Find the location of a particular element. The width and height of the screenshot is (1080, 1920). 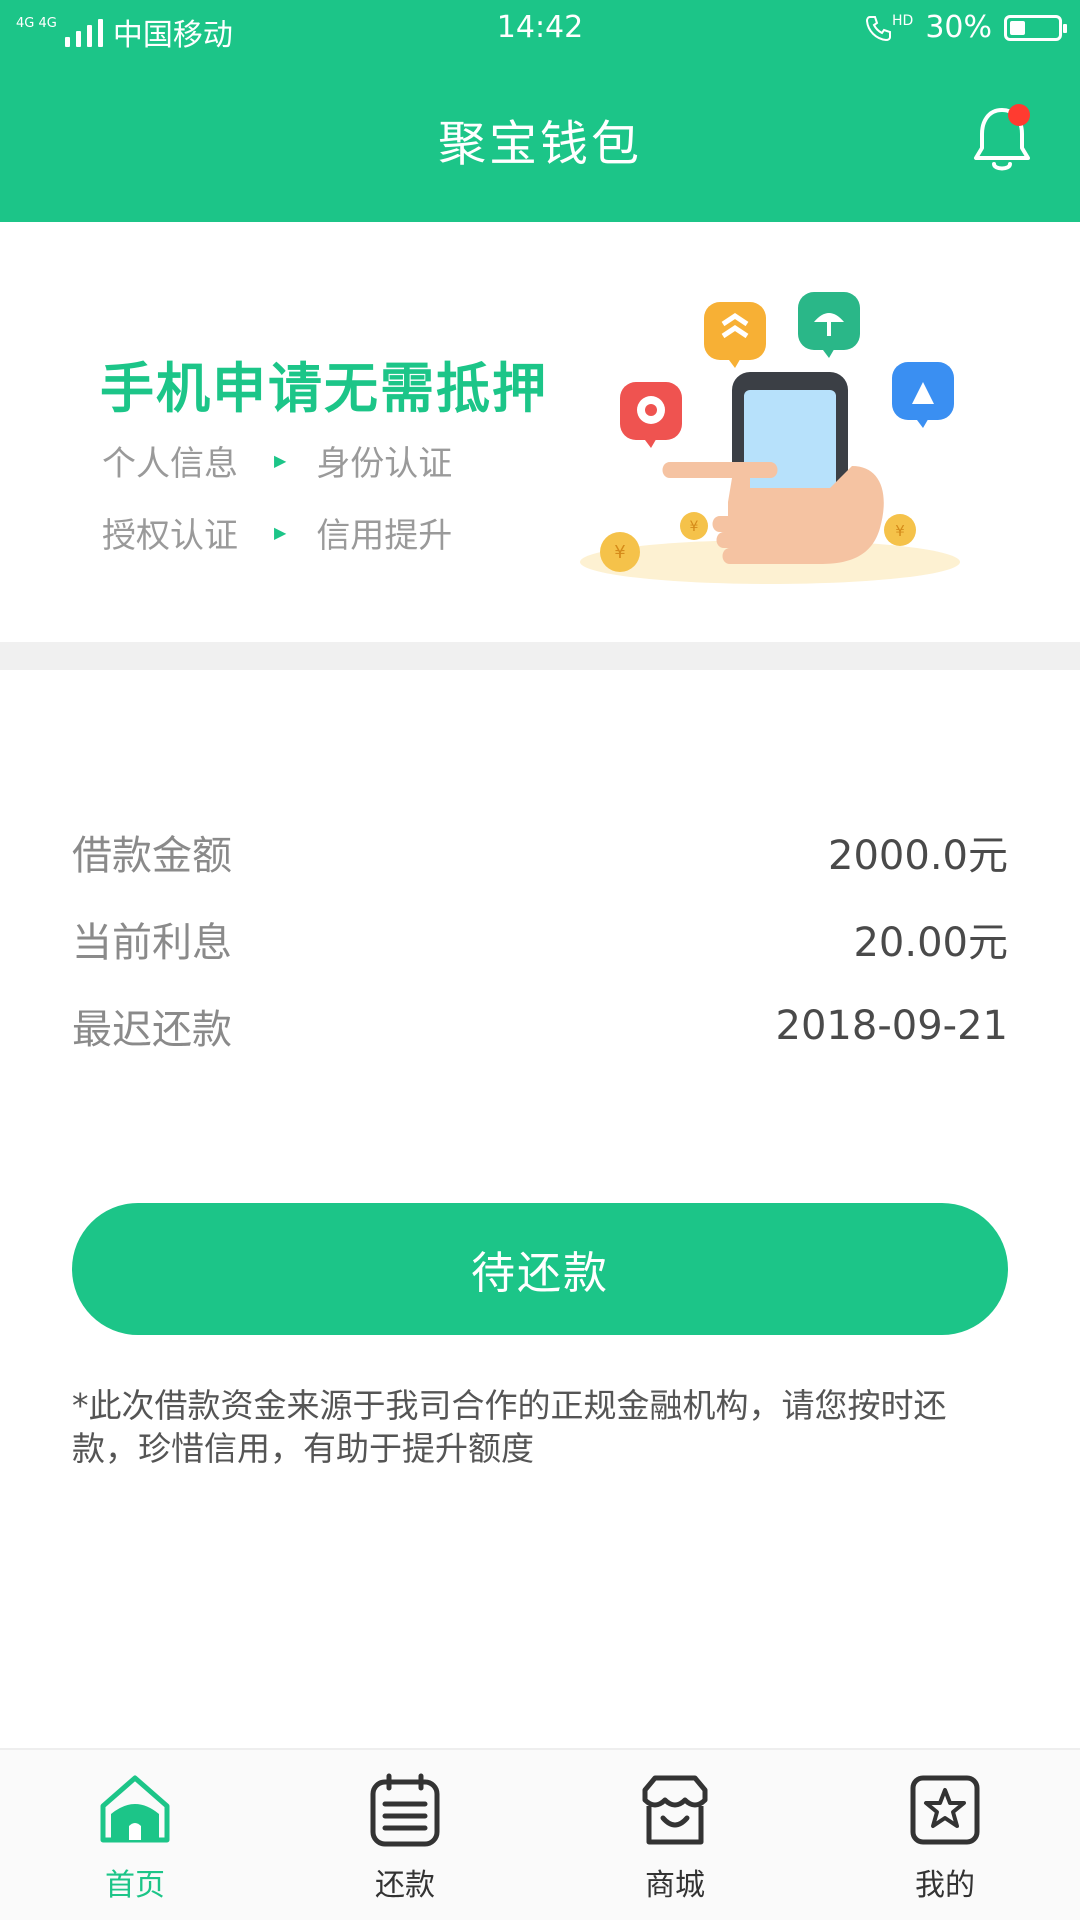

volte-phone-icon is located at coordinates (878, 28).